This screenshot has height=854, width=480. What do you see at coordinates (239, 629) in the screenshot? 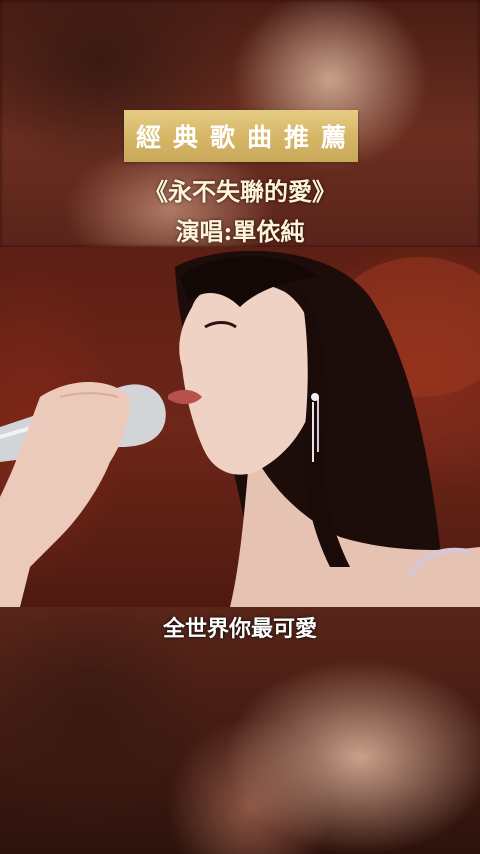
I see `lyric-subtitle: 全世界你最可愛` at bounding box center [239, 629].